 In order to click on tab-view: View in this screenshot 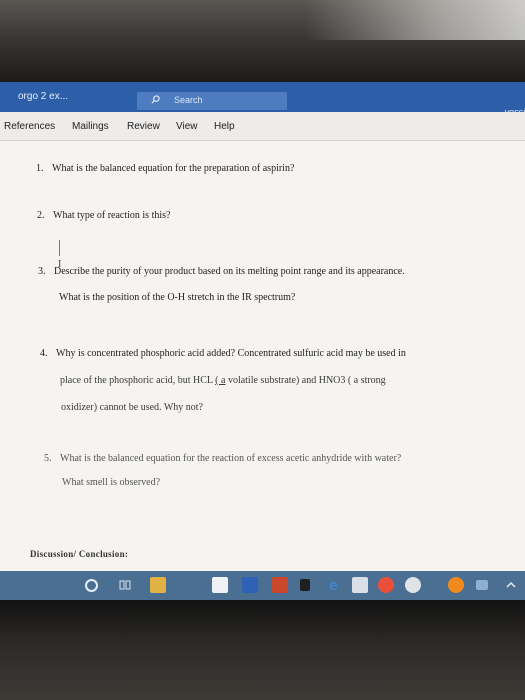, I will do `click(187, 126)`.